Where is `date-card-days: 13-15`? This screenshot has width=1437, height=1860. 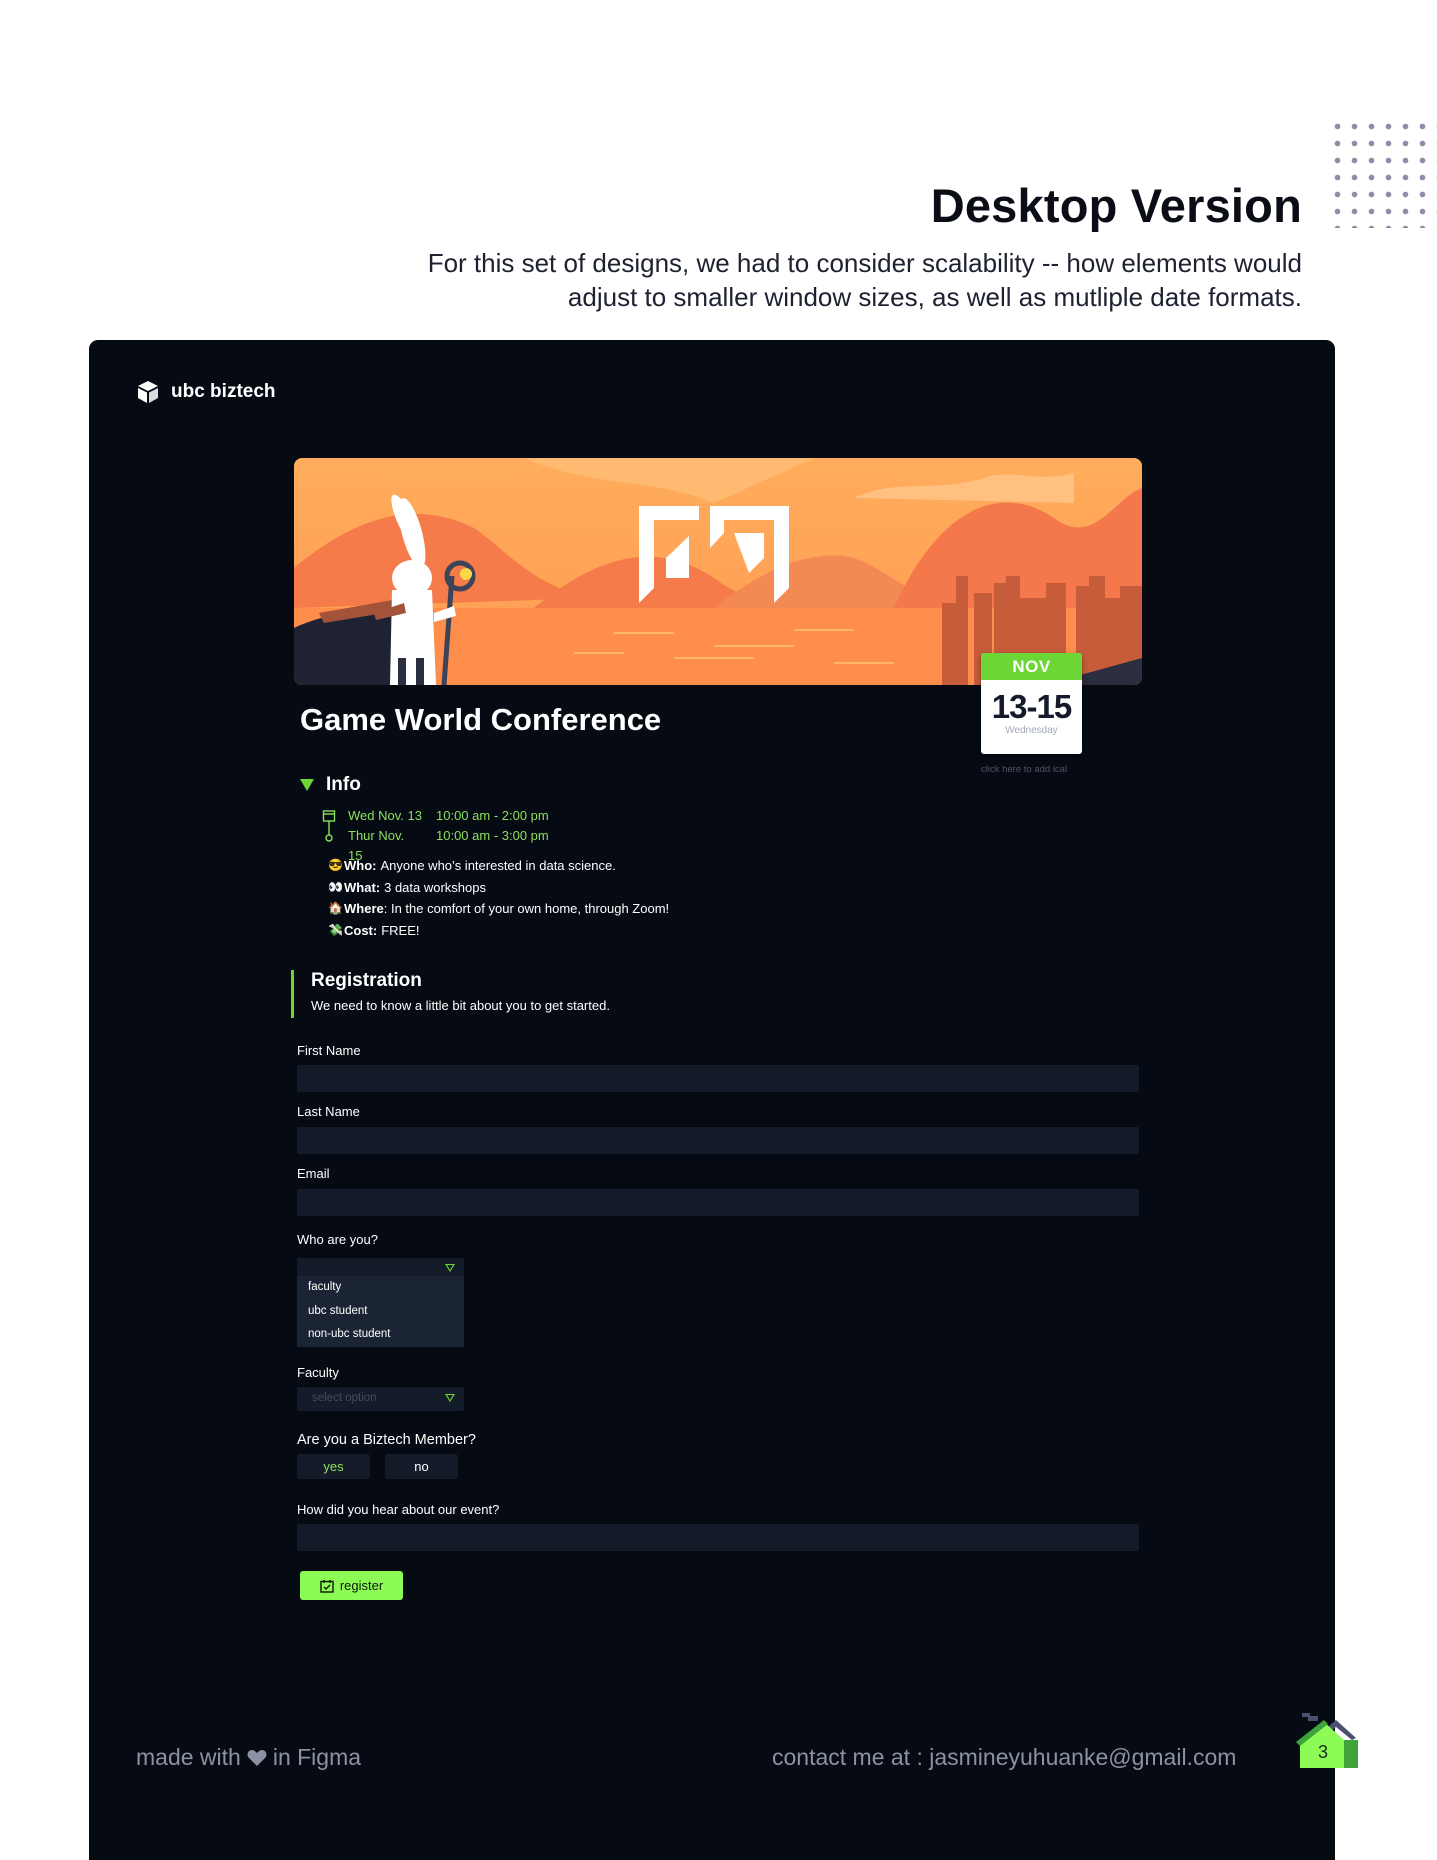
date-card-days: 13-15 is located at coordinates (1031, 706).